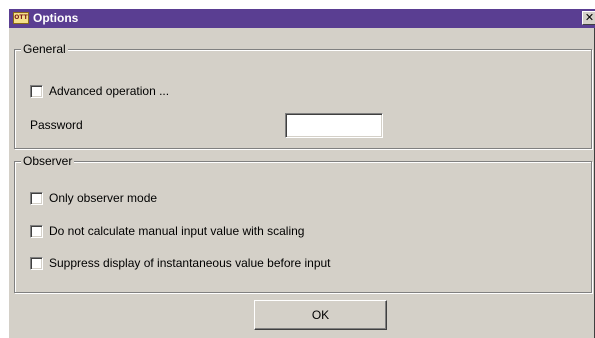  I want to click on no-scaling-checkbox, so click(36, 231).